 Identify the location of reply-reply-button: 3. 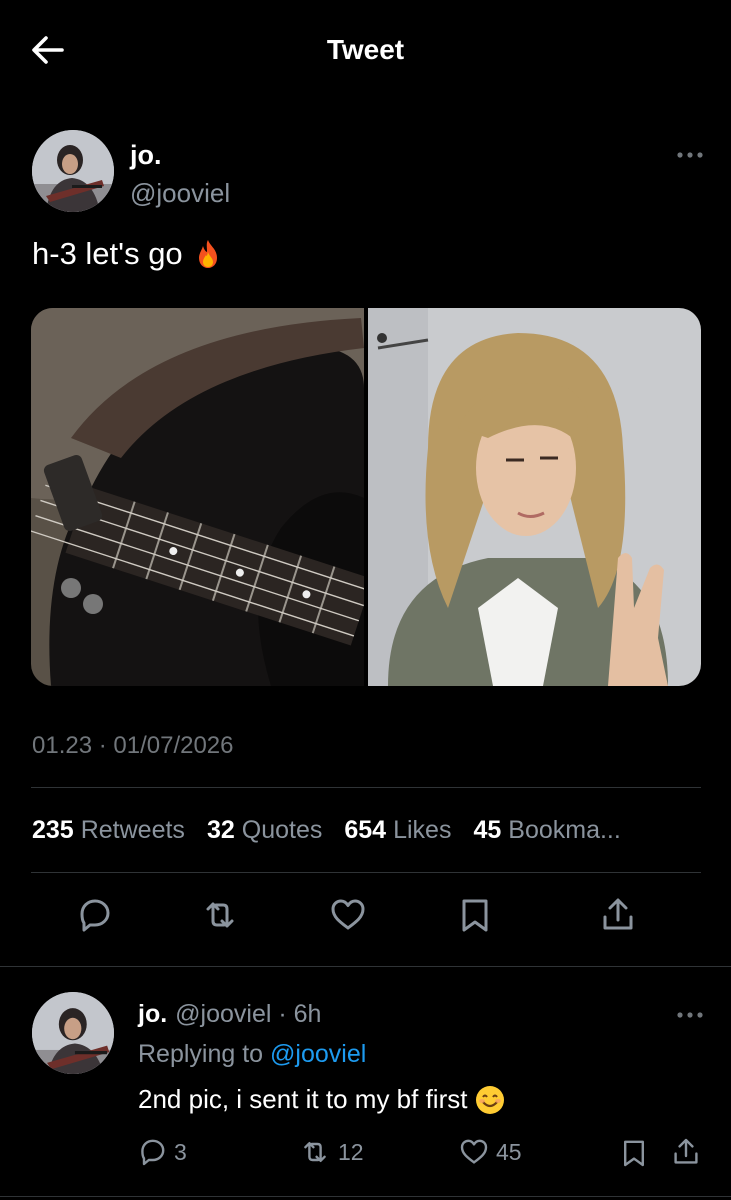
(161, 1152).